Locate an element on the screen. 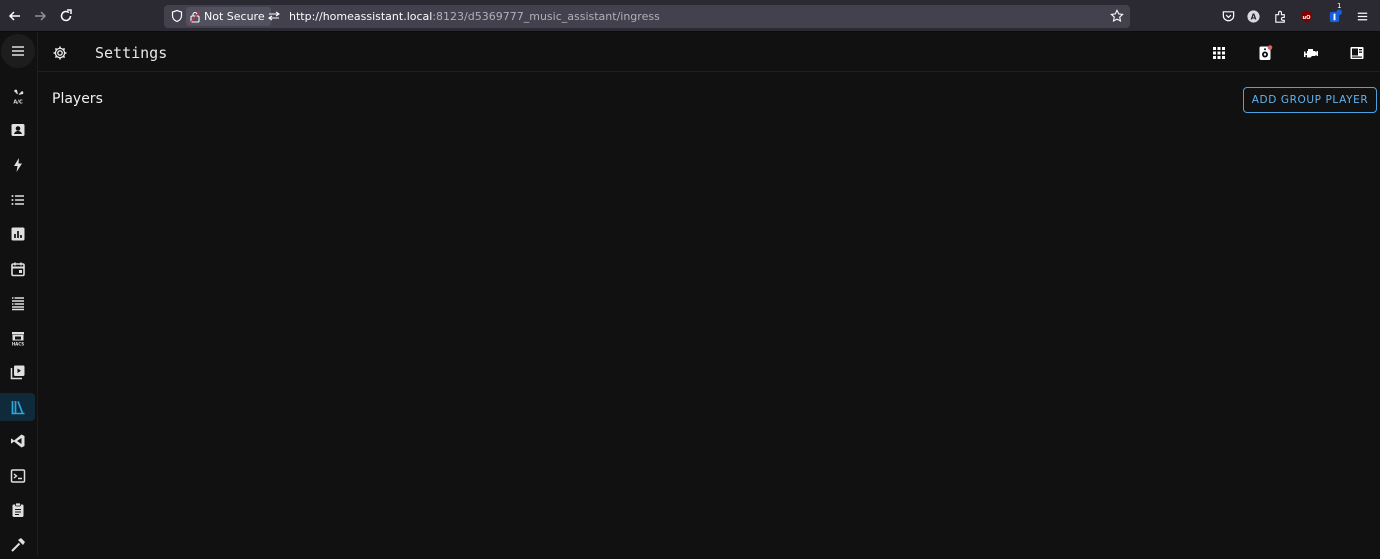 Image resolution: width=1380 pixels, height=559 pixels. hacs-store-icon: HACS is located at coordinates (17, 339).